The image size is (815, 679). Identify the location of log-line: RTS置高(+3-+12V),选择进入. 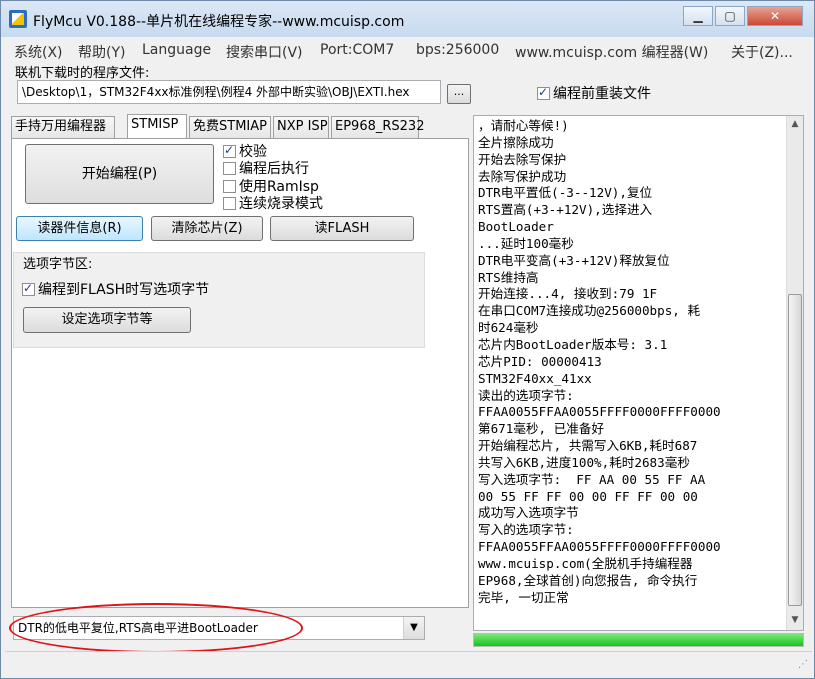
(565, 210).